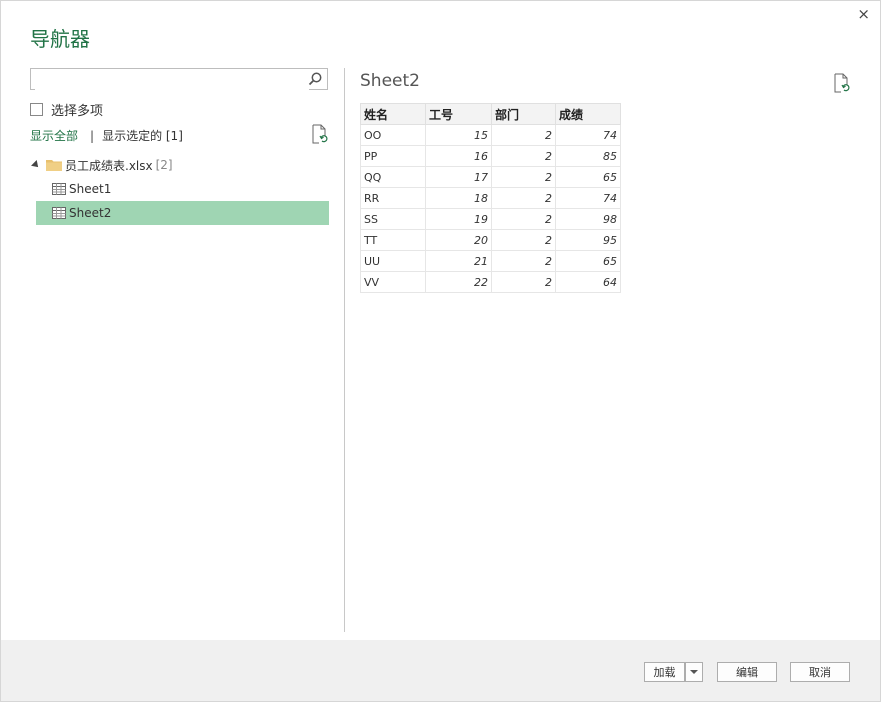 The width and height of the screenshot is (881, 702). Describe the element at coordinates (393, 156) in the screenshot. I see `table-cell: PP` at that location.